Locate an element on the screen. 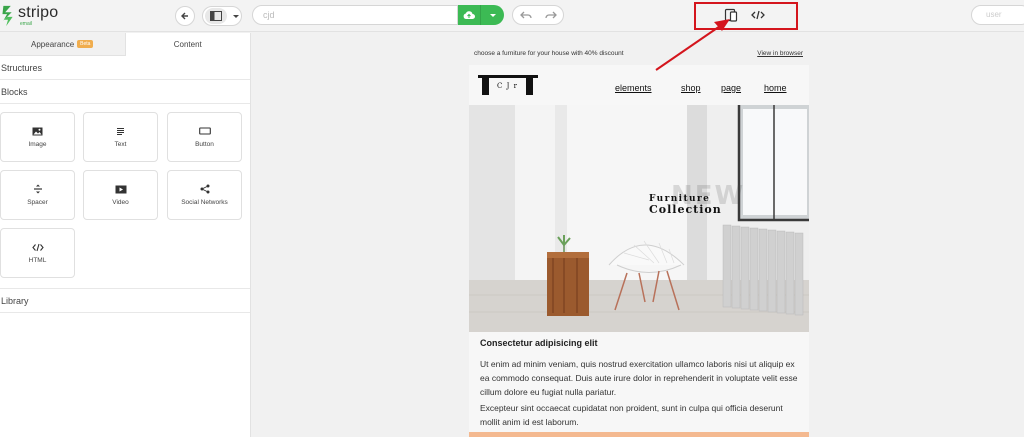 The height and width of the screenshot is (437, 1024). block-button-label: Button is located at coordinates (204, 144).